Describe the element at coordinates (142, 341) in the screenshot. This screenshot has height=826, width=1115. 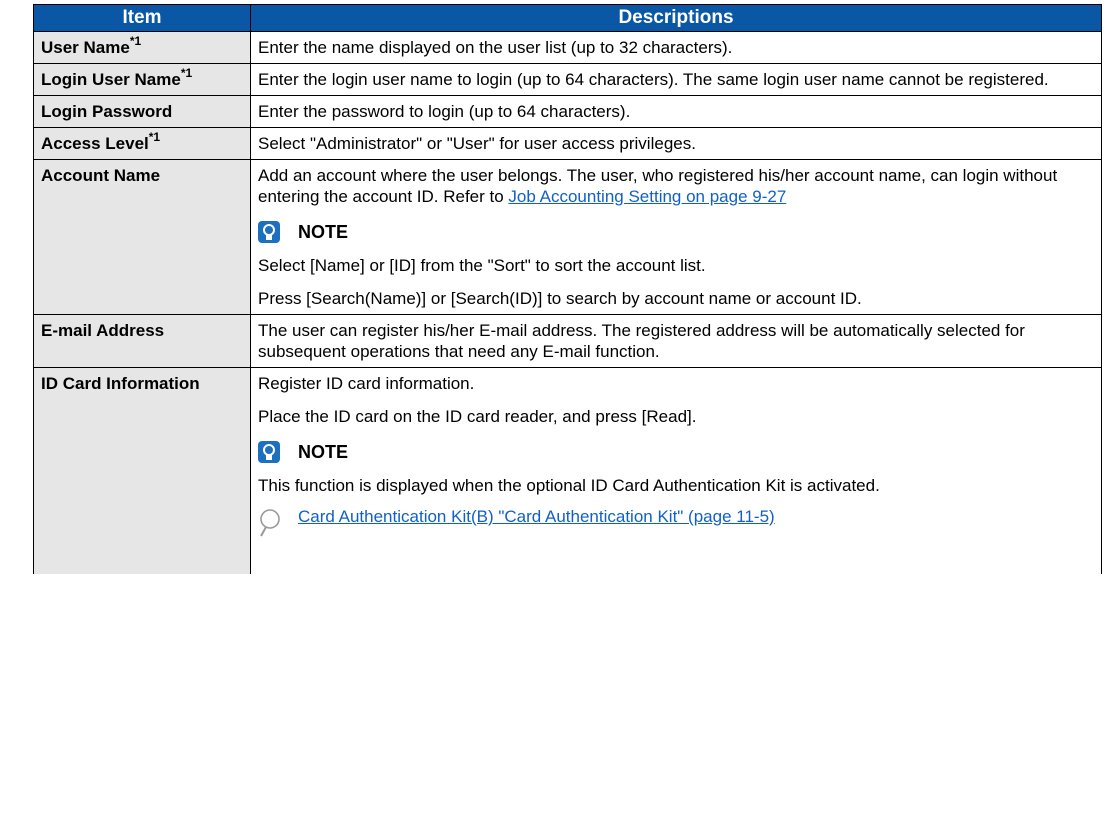
I see `item-cell: E-mail Address` at that location.